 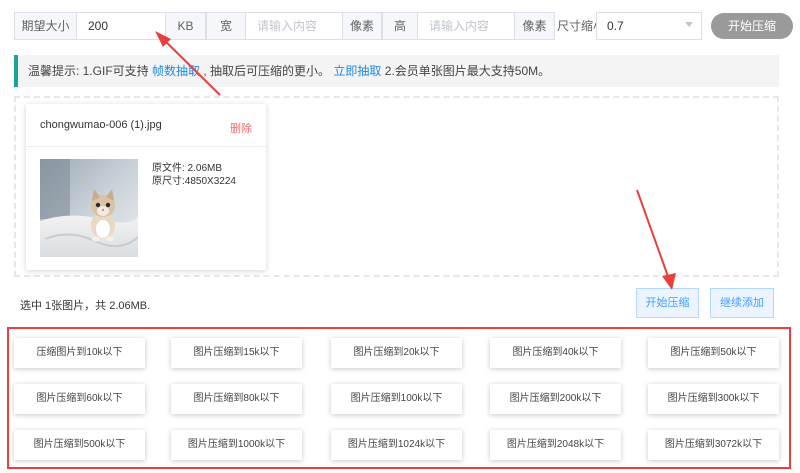 What do you see at coordinates (555, 445) in the screenshot?
I see `preset-compress-button: 图片压缩到2048k以下` at bounding box center [555, 445].